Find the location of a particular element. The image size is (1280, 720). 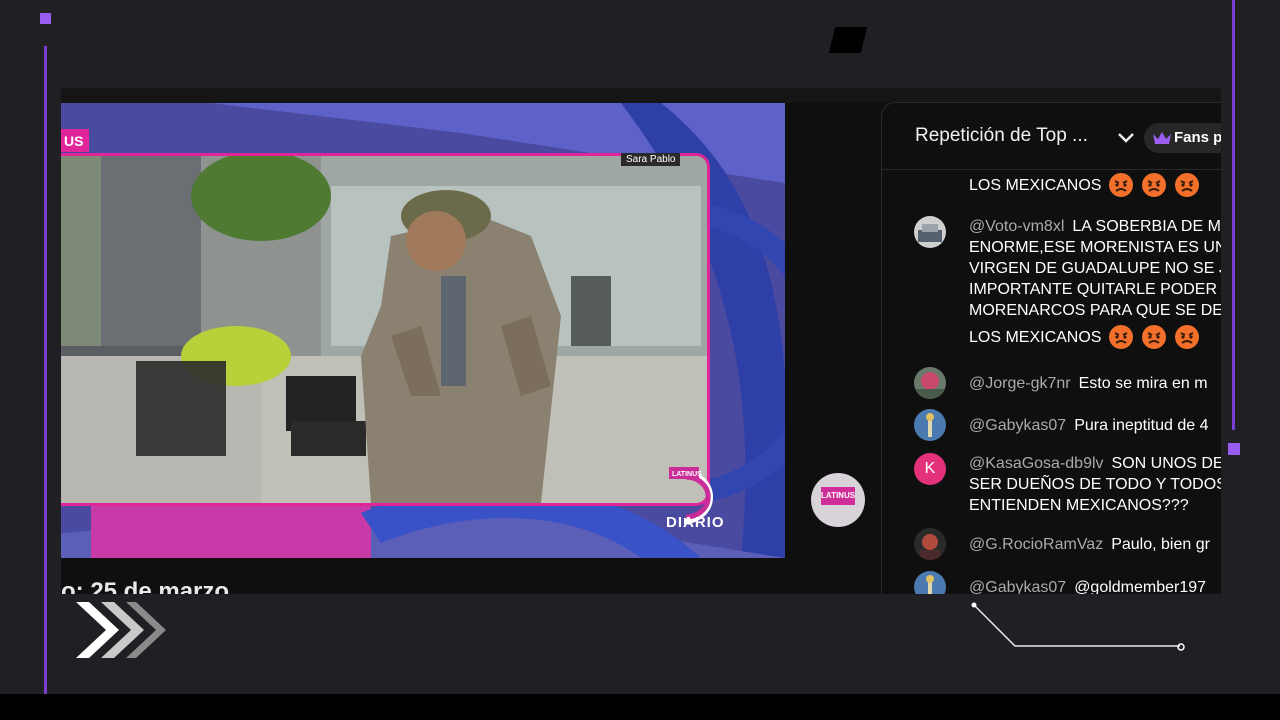

decorative-connector-line is located at coordinates (1078, 626).